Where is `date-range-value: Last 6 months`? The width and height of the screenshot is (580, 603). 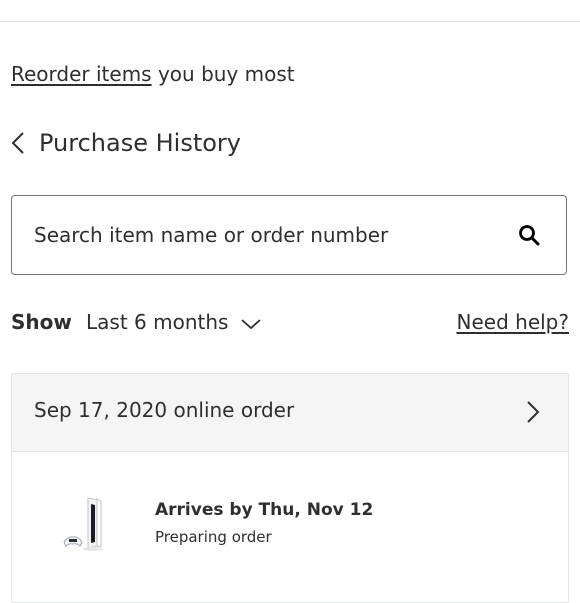
date-range-value: Last 6 months is located at coordinates (157, 322).